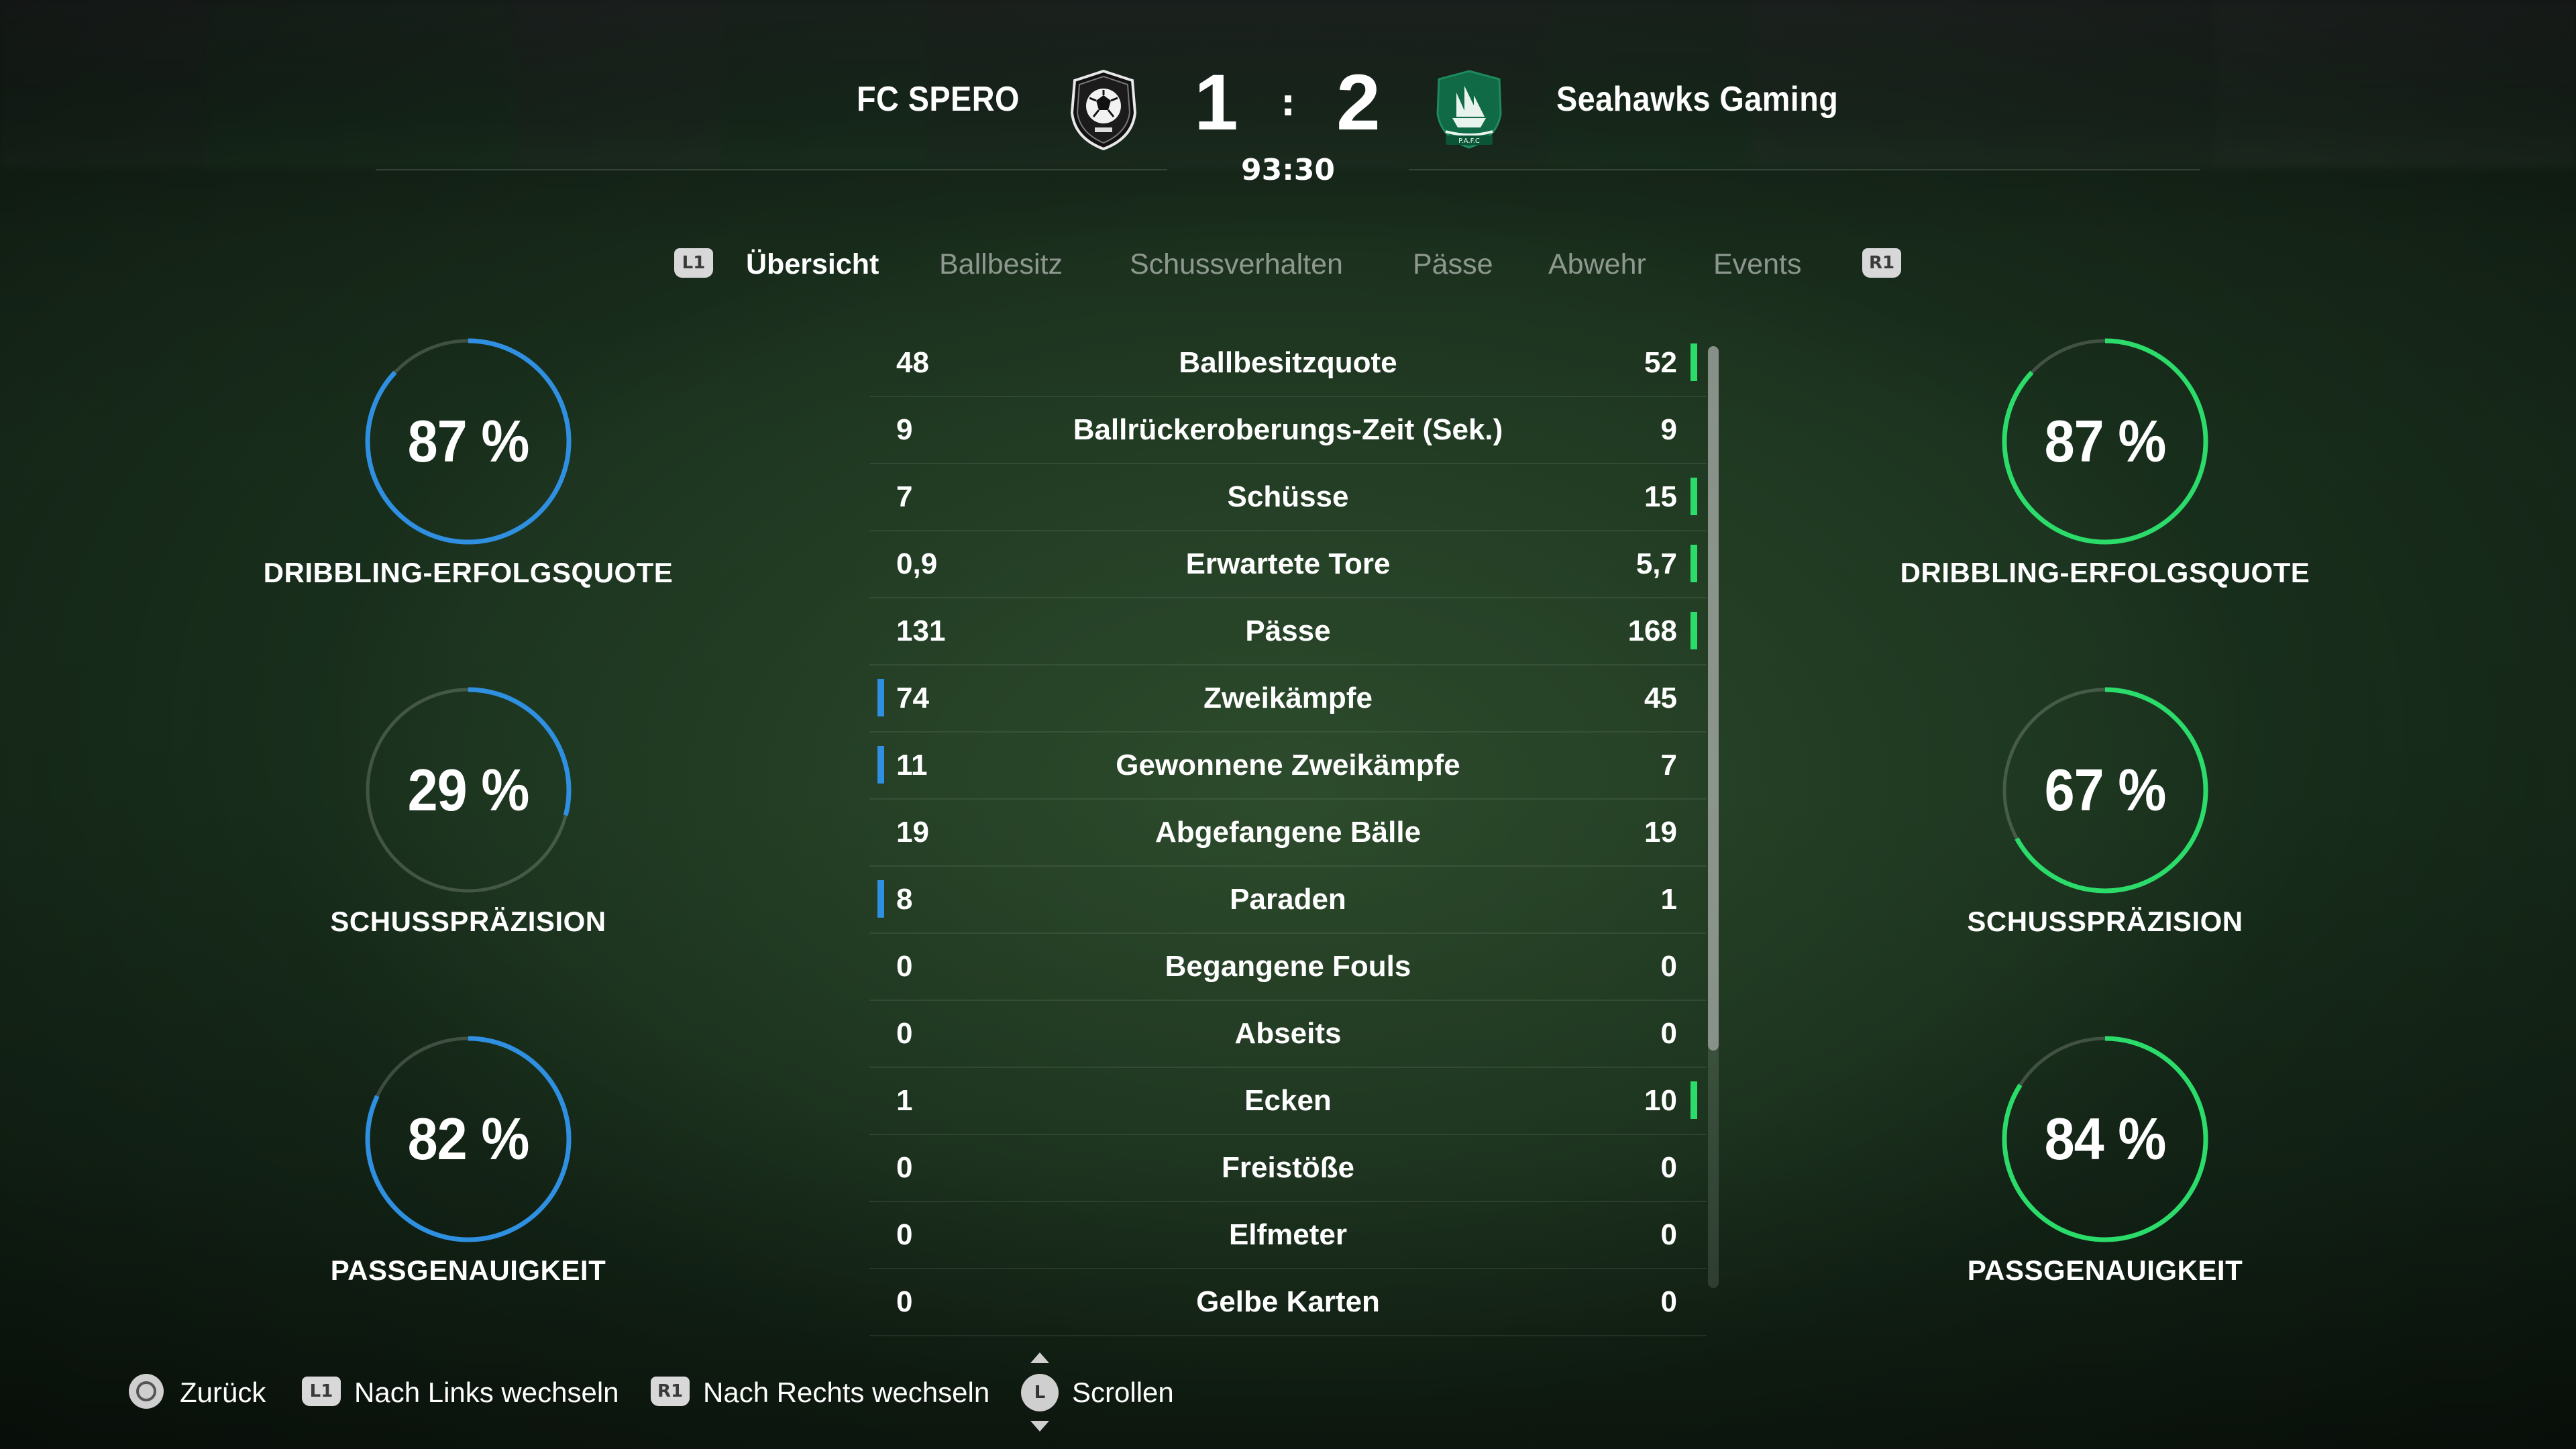 The image size is (2576, 1449). Describe the element at coordinates (1668, 899) in the screenshot. I see `stat-away-value: 1` at that location.